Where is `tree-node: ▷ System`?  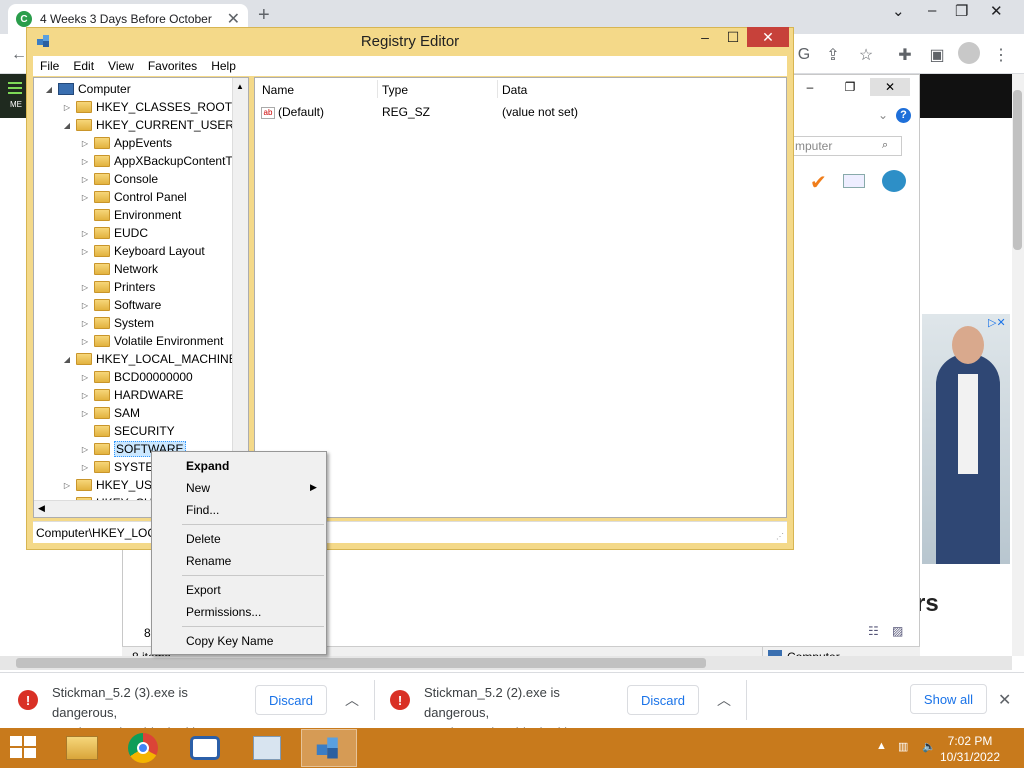
tree-node: ▷ System is located at coordinates (117, 323).